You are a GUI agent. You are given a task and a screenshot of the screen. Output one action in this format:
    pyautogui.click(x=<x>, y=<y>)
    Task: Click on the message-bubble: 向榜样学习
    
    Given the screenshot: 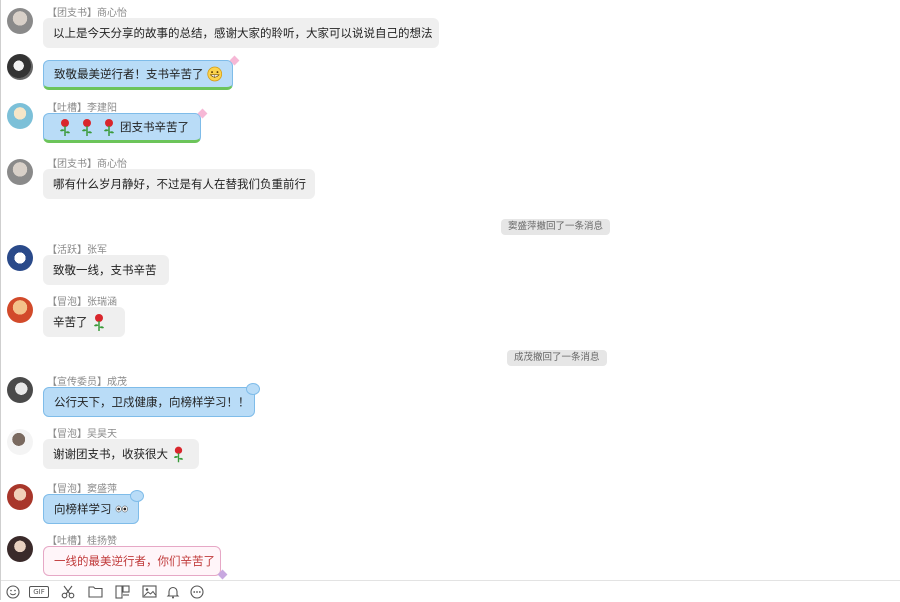 What is the action you would take?
    pyautogui.click(x=93, y=507)
    